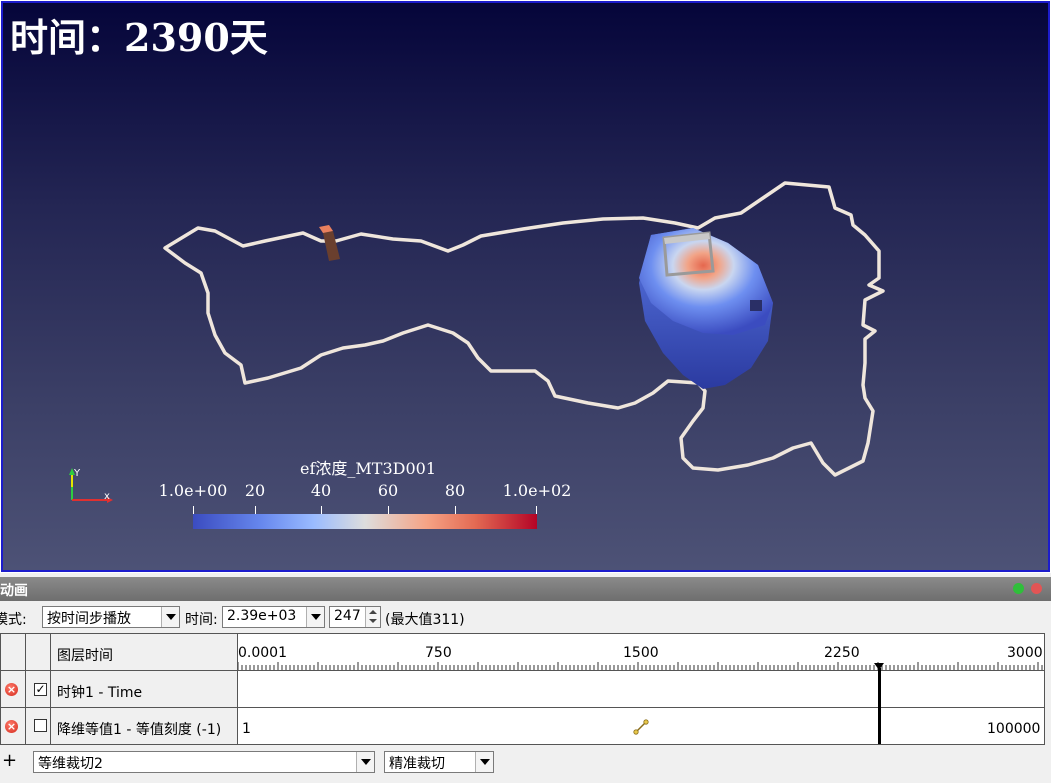 The width and height of the screenshot is (1051, 783). I want to click on source-select-value: 等维裁切2, so click(70, 764).